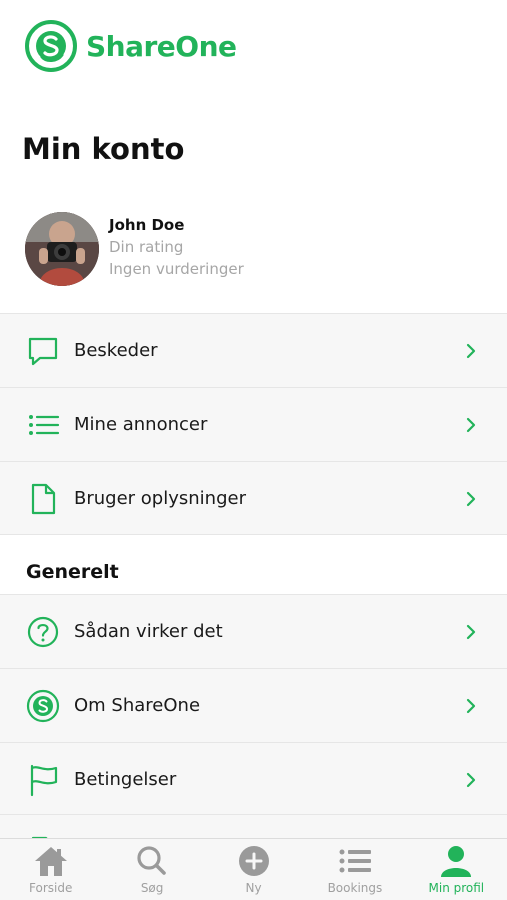  Describe the element at coordinates (253, 47) in the screenshot. I see `app-header: ShareOne` at that location.